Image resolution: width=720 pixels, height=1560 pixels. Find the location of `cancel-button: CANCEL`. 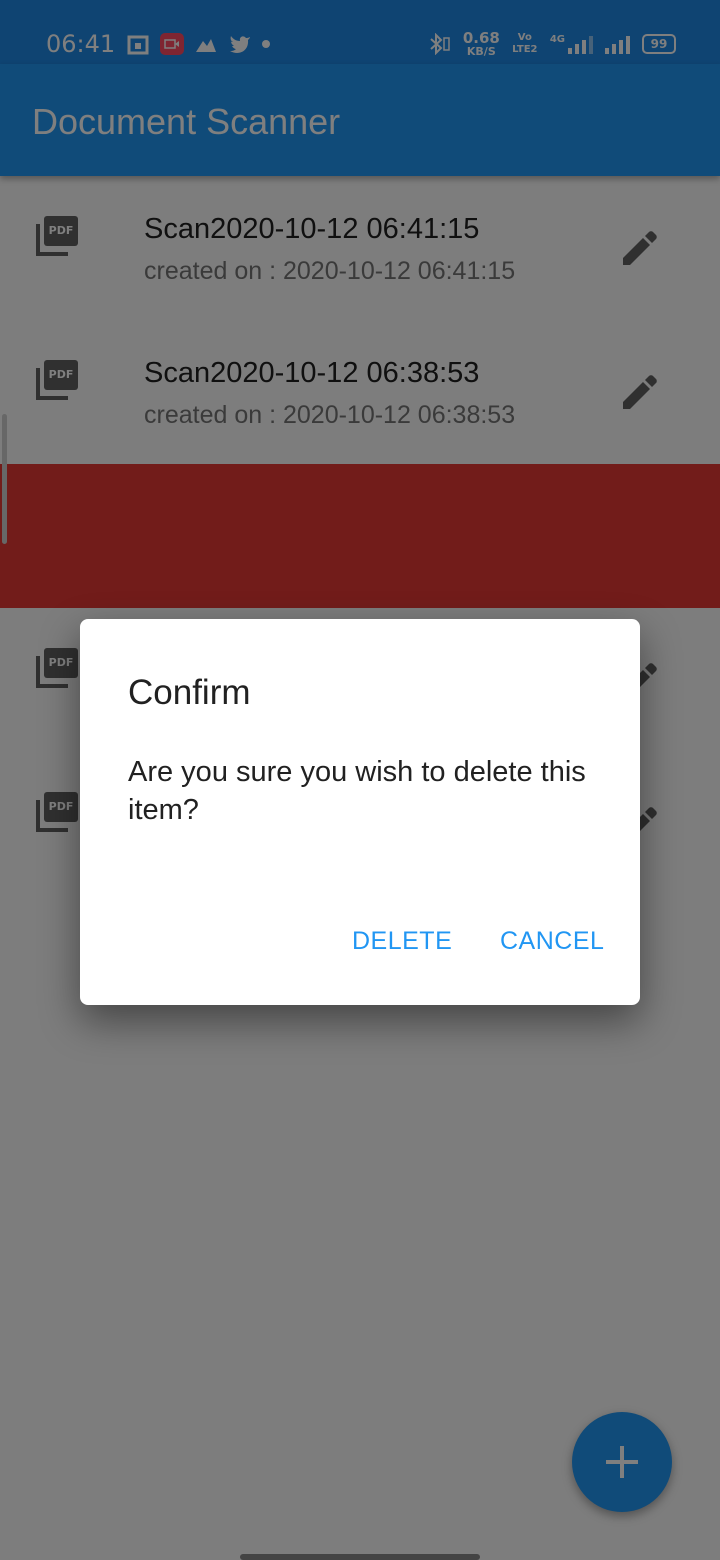

cancel-button: CANCEL is located at coordinates (552, 941).